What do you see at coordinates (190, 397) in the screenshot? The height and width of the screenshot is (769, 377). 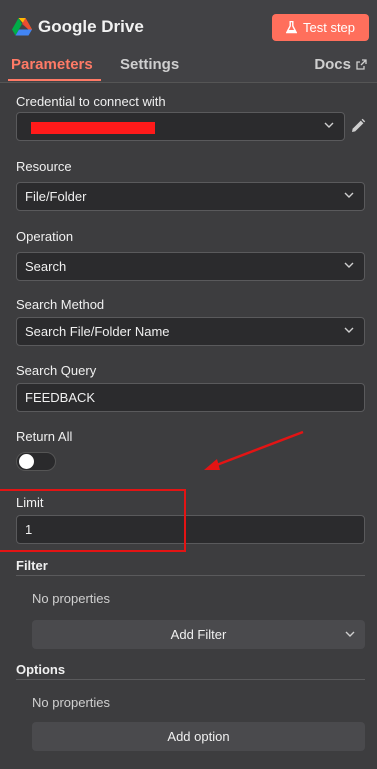 I see `search-query-input: FEEDBACK` at bounding box center [190, 397].